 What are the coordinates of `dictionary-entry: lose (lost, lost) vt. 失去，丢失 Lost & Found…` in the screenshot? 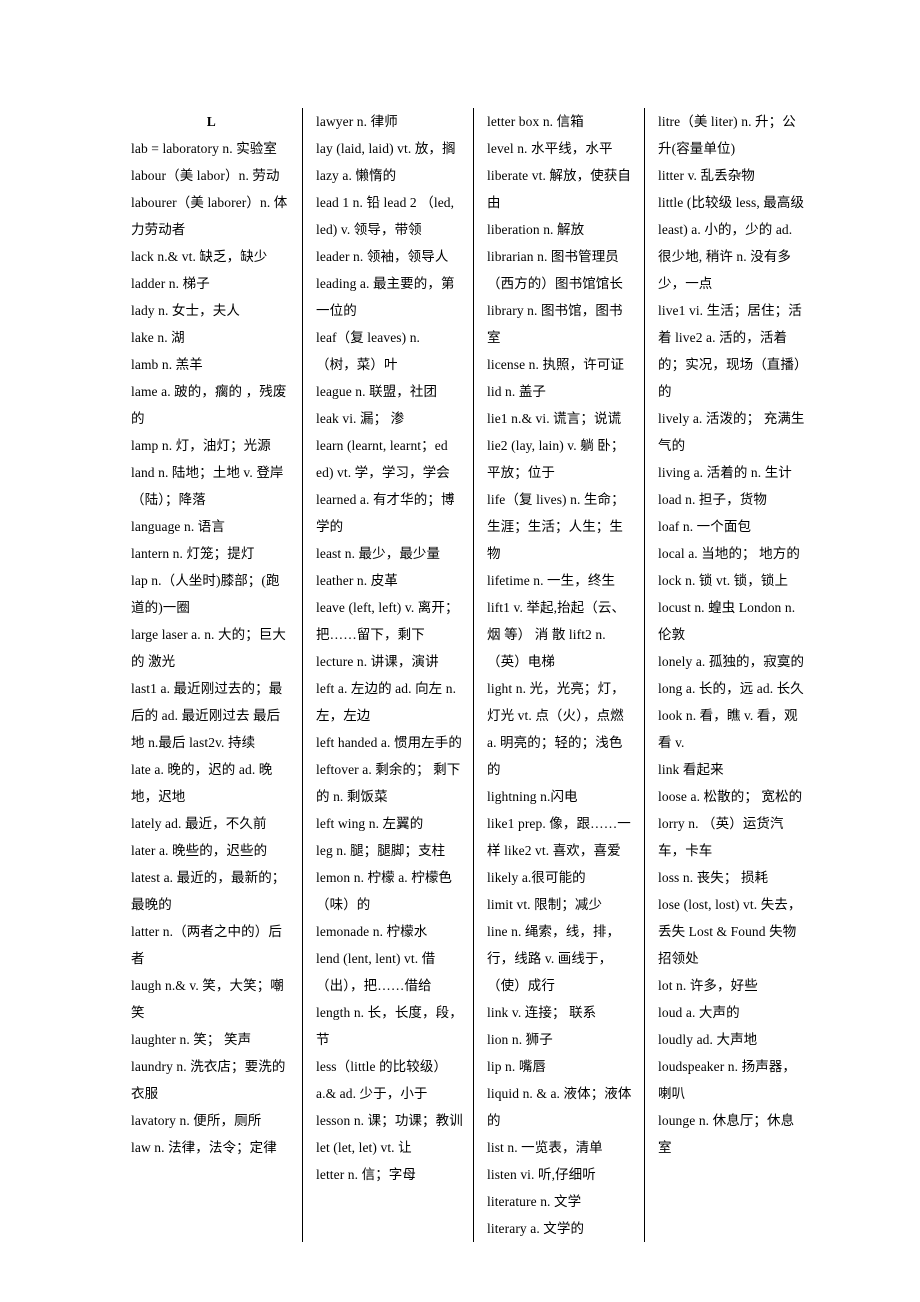 It's located at (730, 931).